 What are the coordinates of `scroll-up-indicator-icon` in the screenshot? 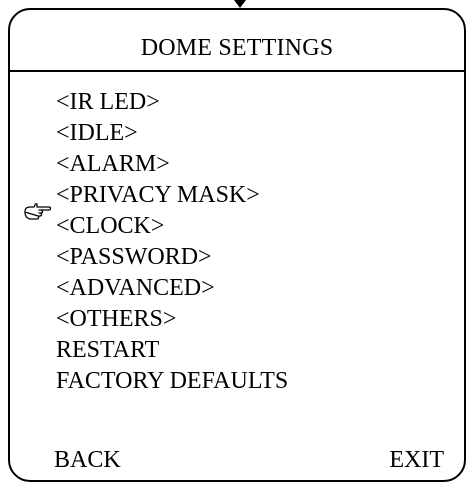 It's located at (240, 4).